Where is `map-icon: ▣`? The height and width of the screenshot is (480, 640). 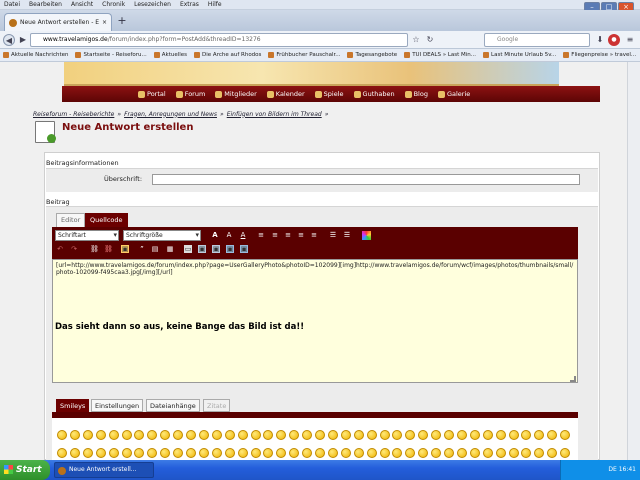
map-icon: ▣ is located at coordinates (244, 249).